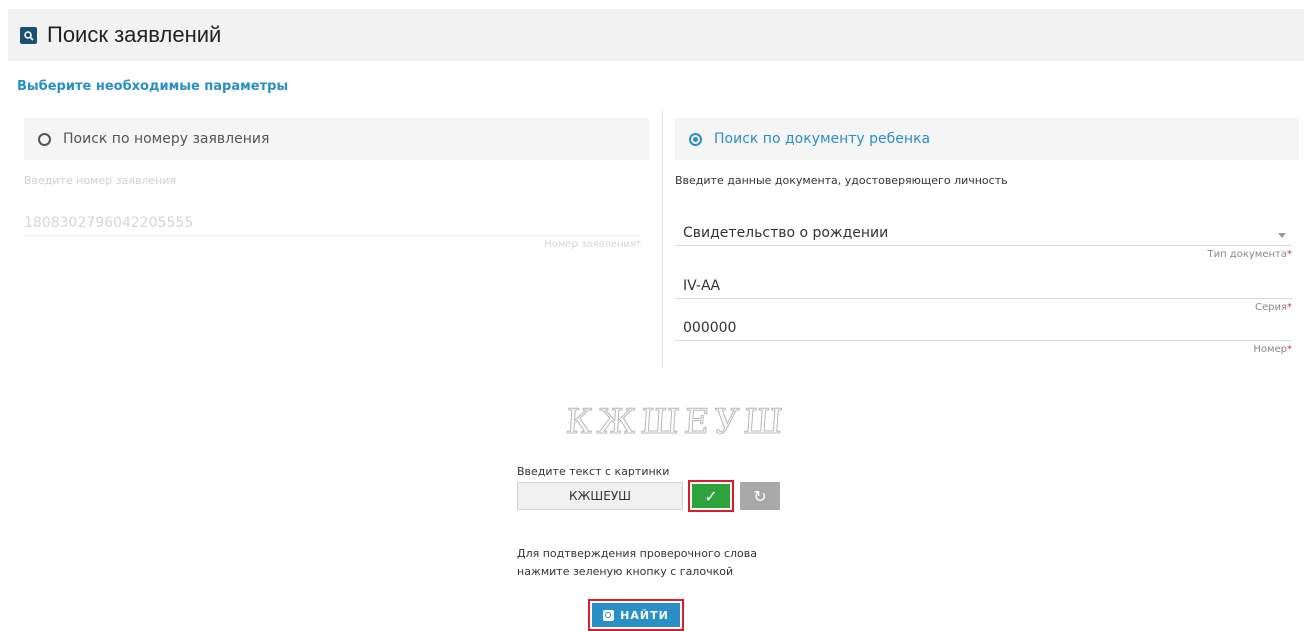 This screenshot has width=1304, height=631. I want to click on panel-divider, so click(662, 239).